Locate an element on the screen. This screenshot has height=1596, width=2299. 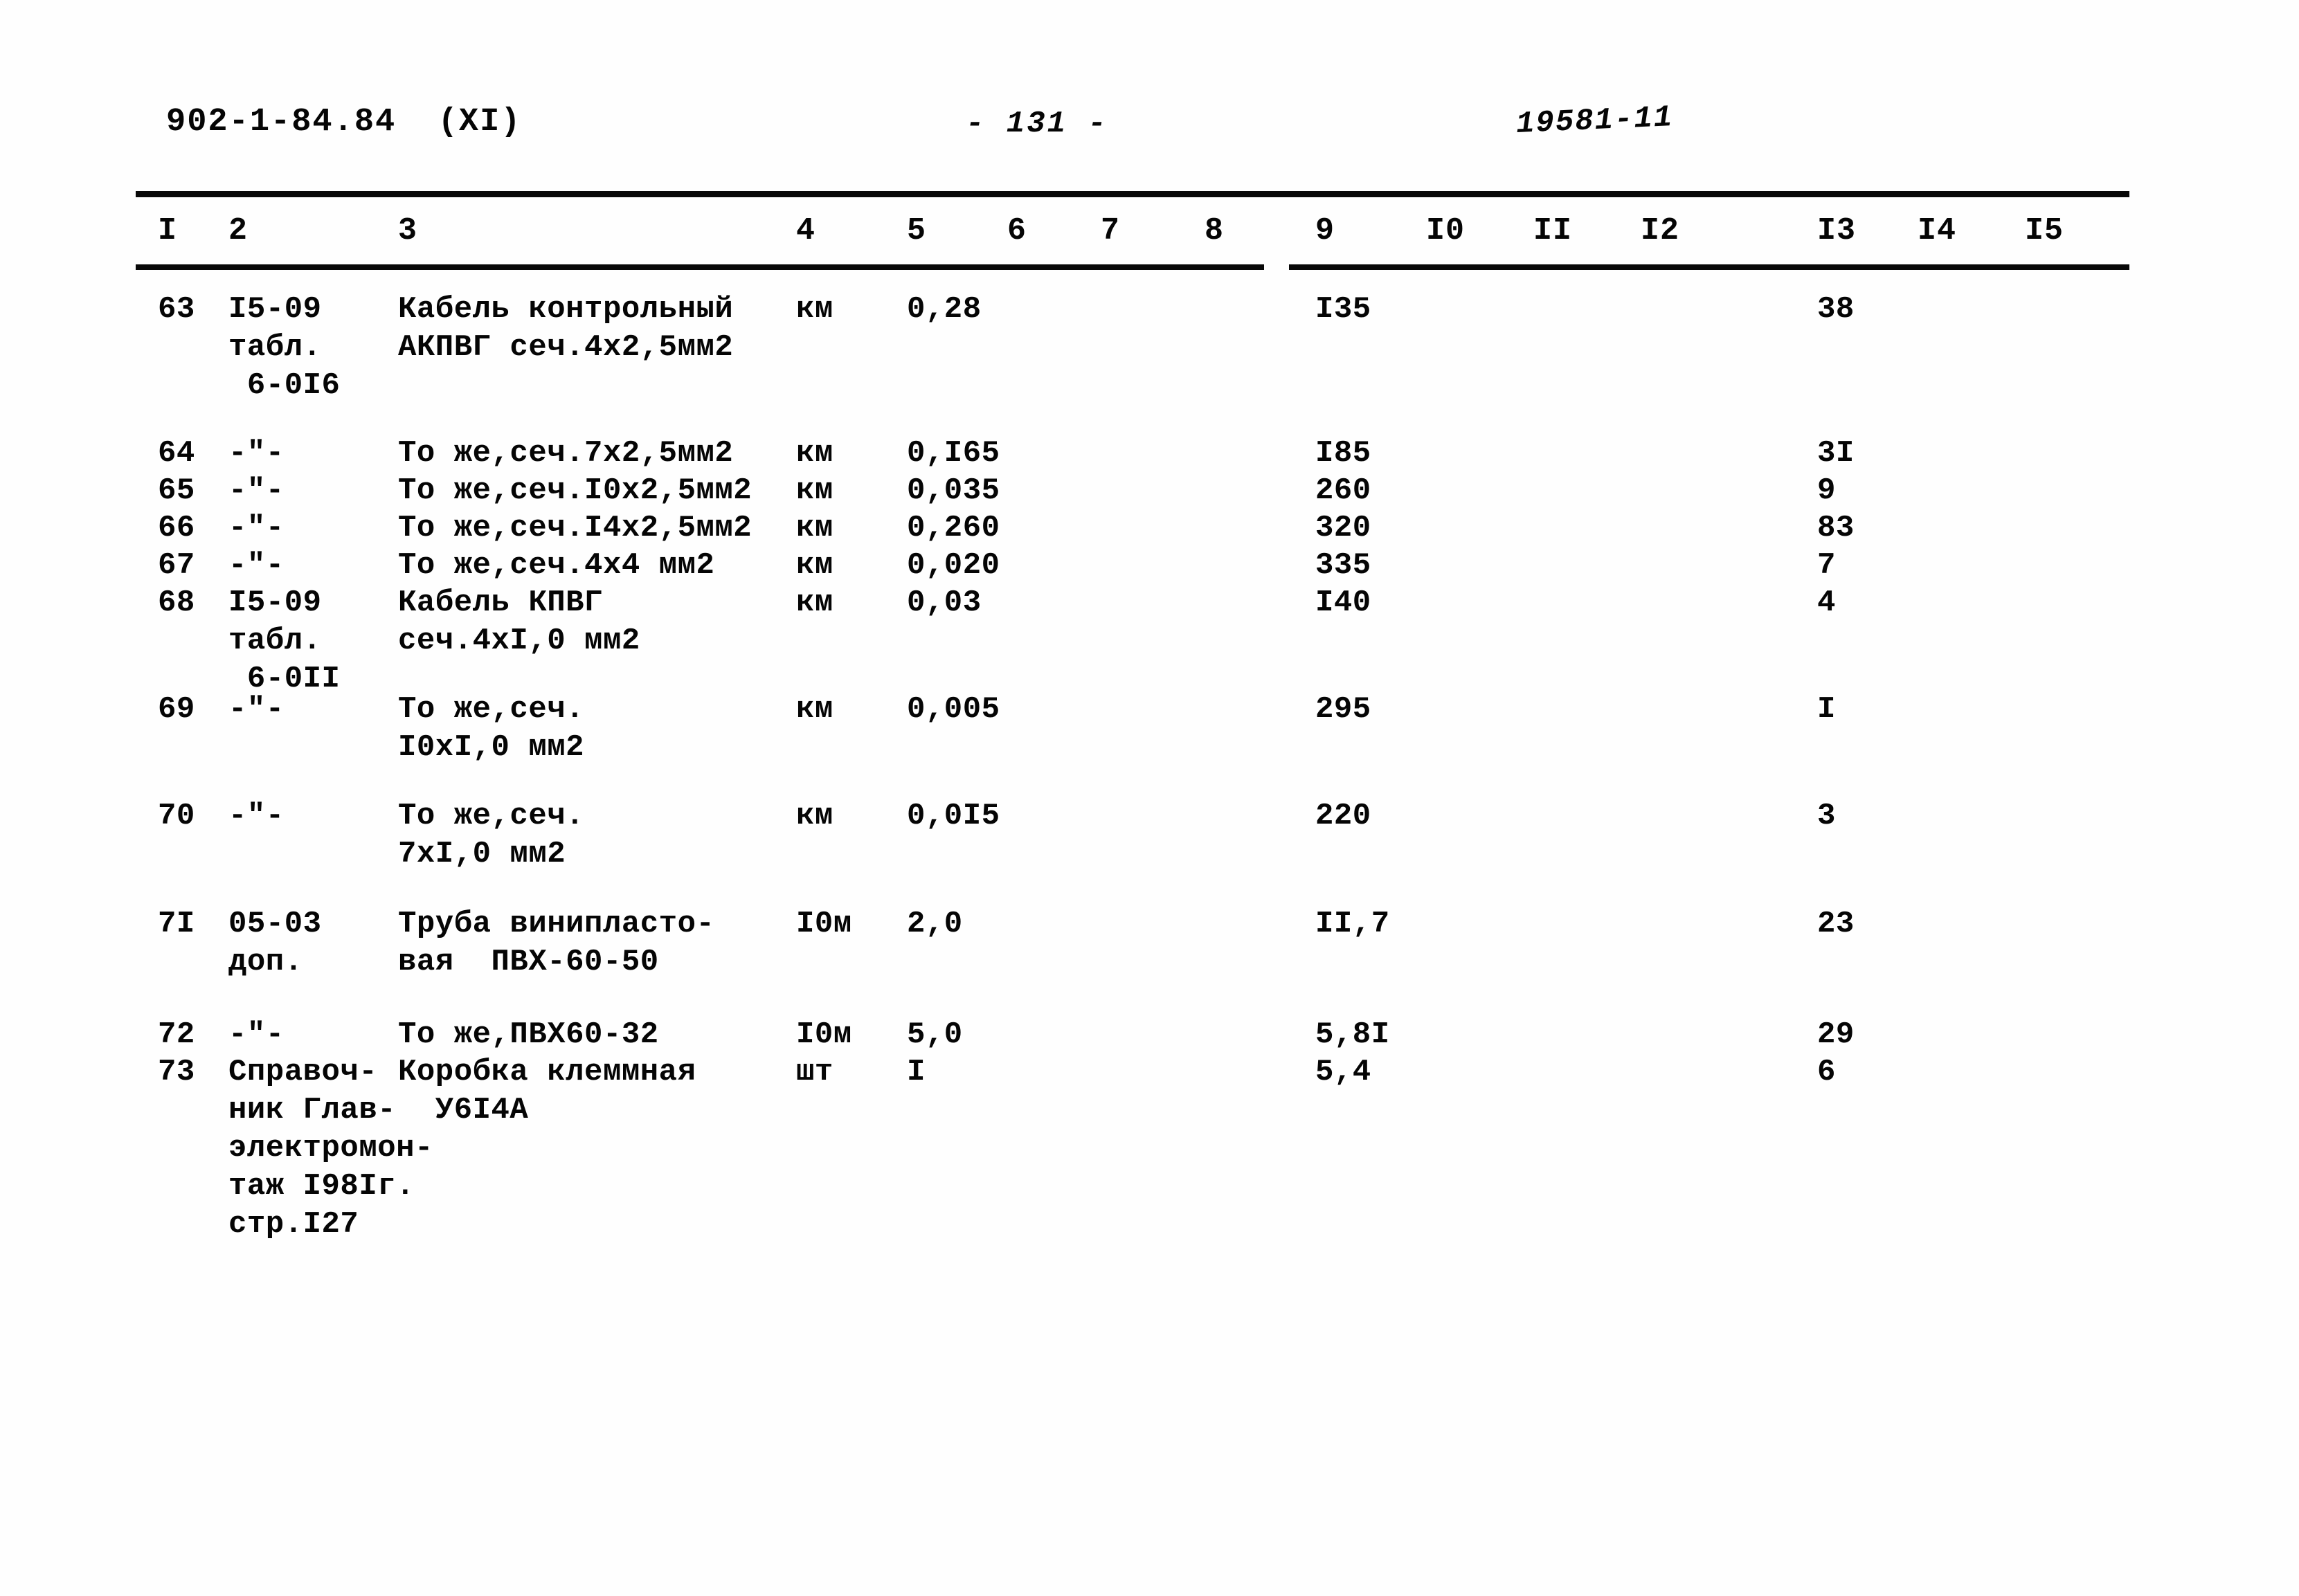
row-quantity-cell: 0,28 is located at coordinates (944, 309).